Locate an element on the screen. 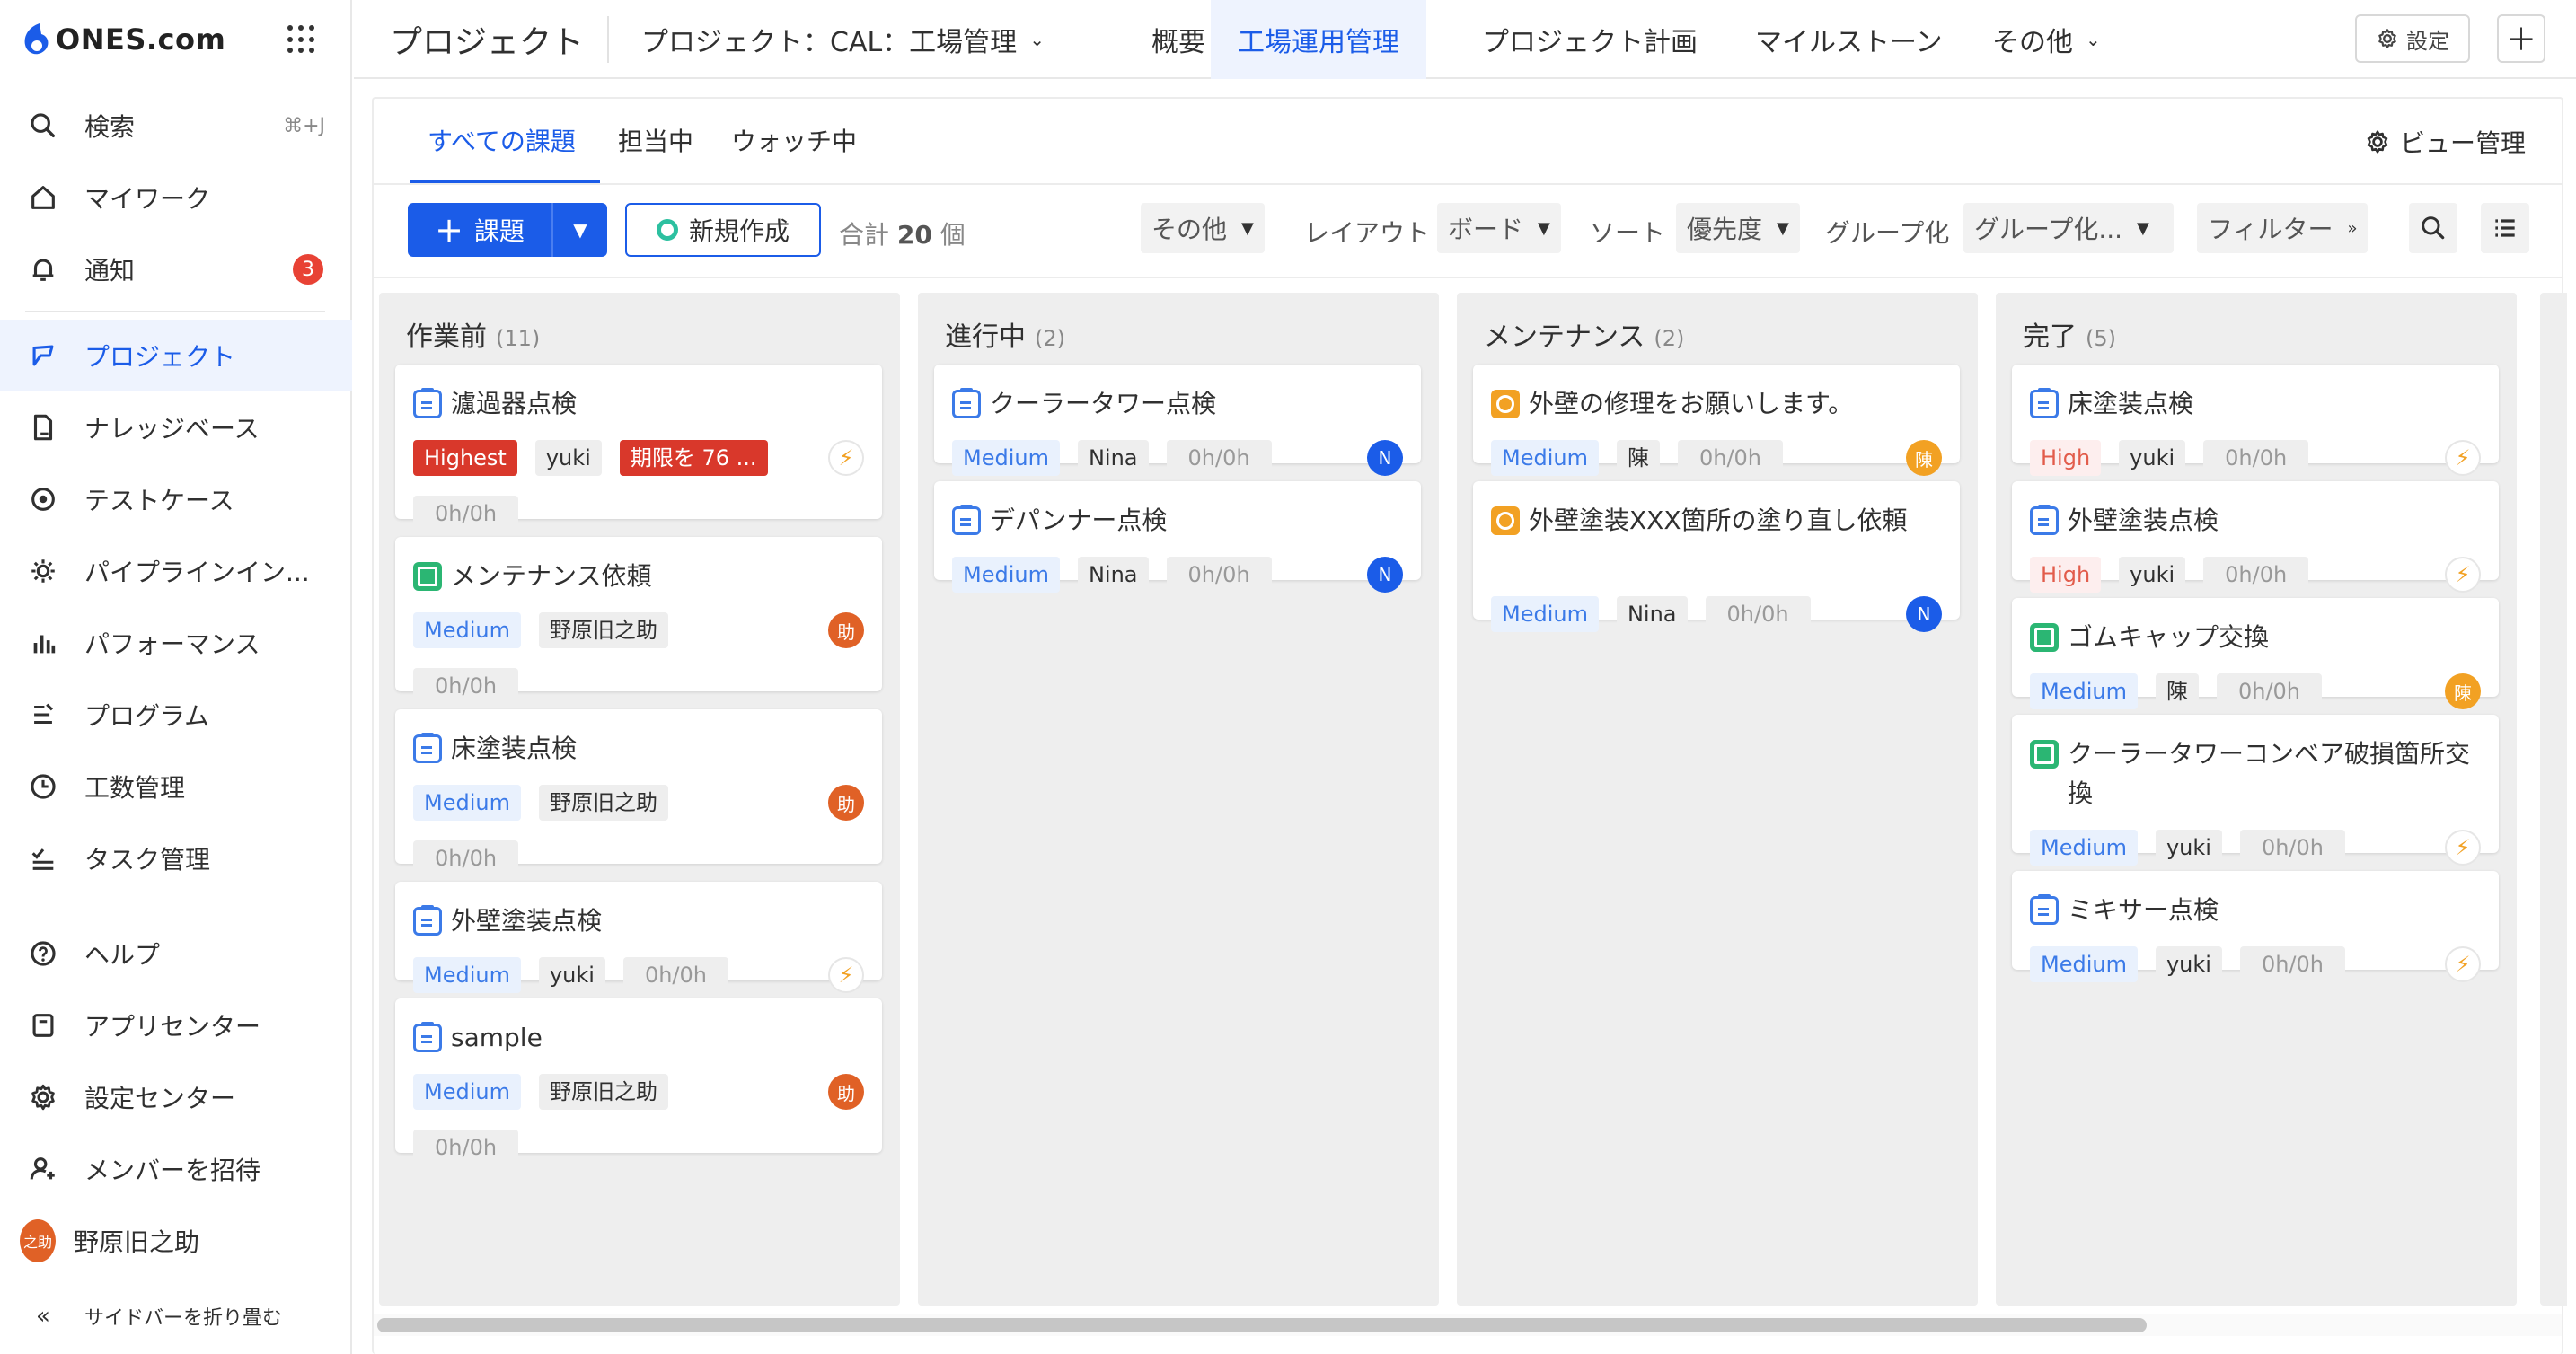 The height and width of the screenshot is (1354, 2576). list-view-button is located at coordinates (2505, 228).